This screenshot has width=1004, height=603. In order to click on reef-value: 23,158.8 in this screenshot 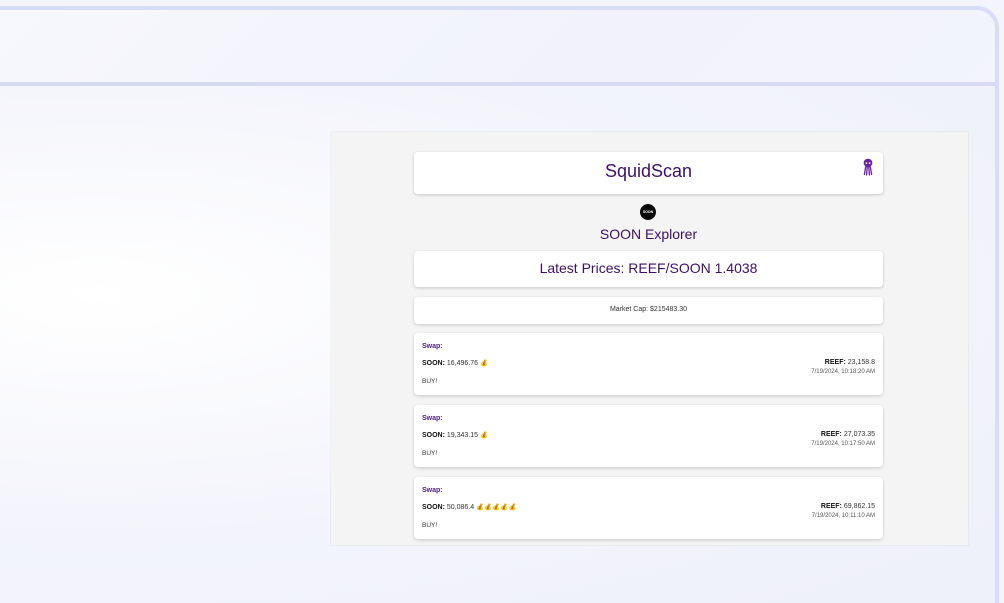, I will do `click(861, 362)`.